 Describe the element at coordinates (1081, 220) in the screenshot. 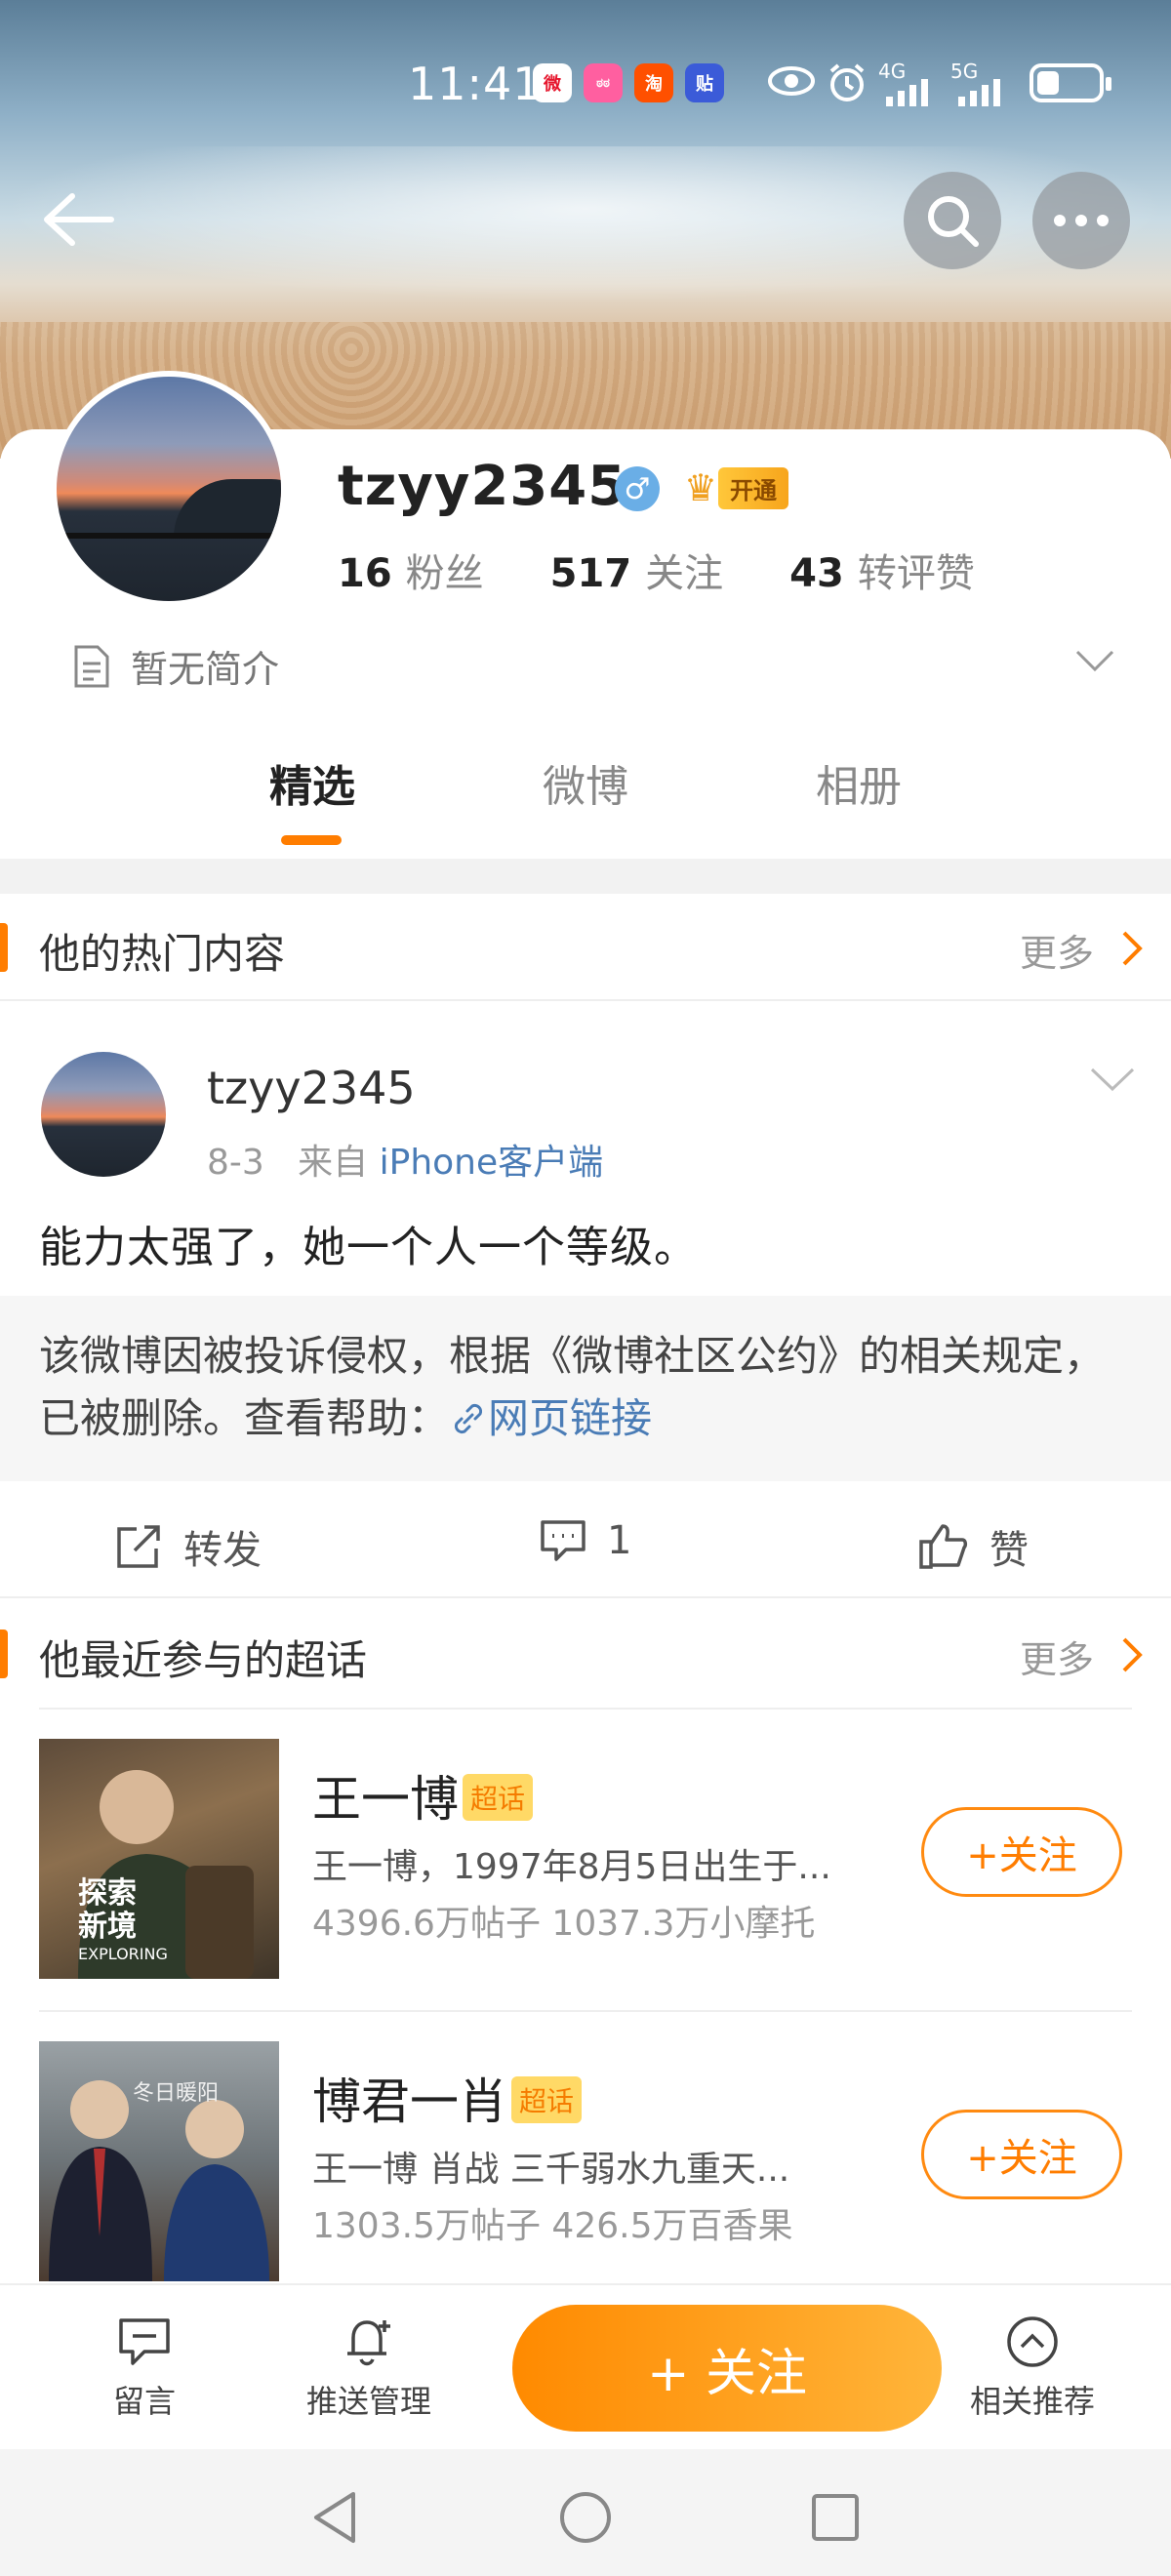

I see `more-options-button` at that location.